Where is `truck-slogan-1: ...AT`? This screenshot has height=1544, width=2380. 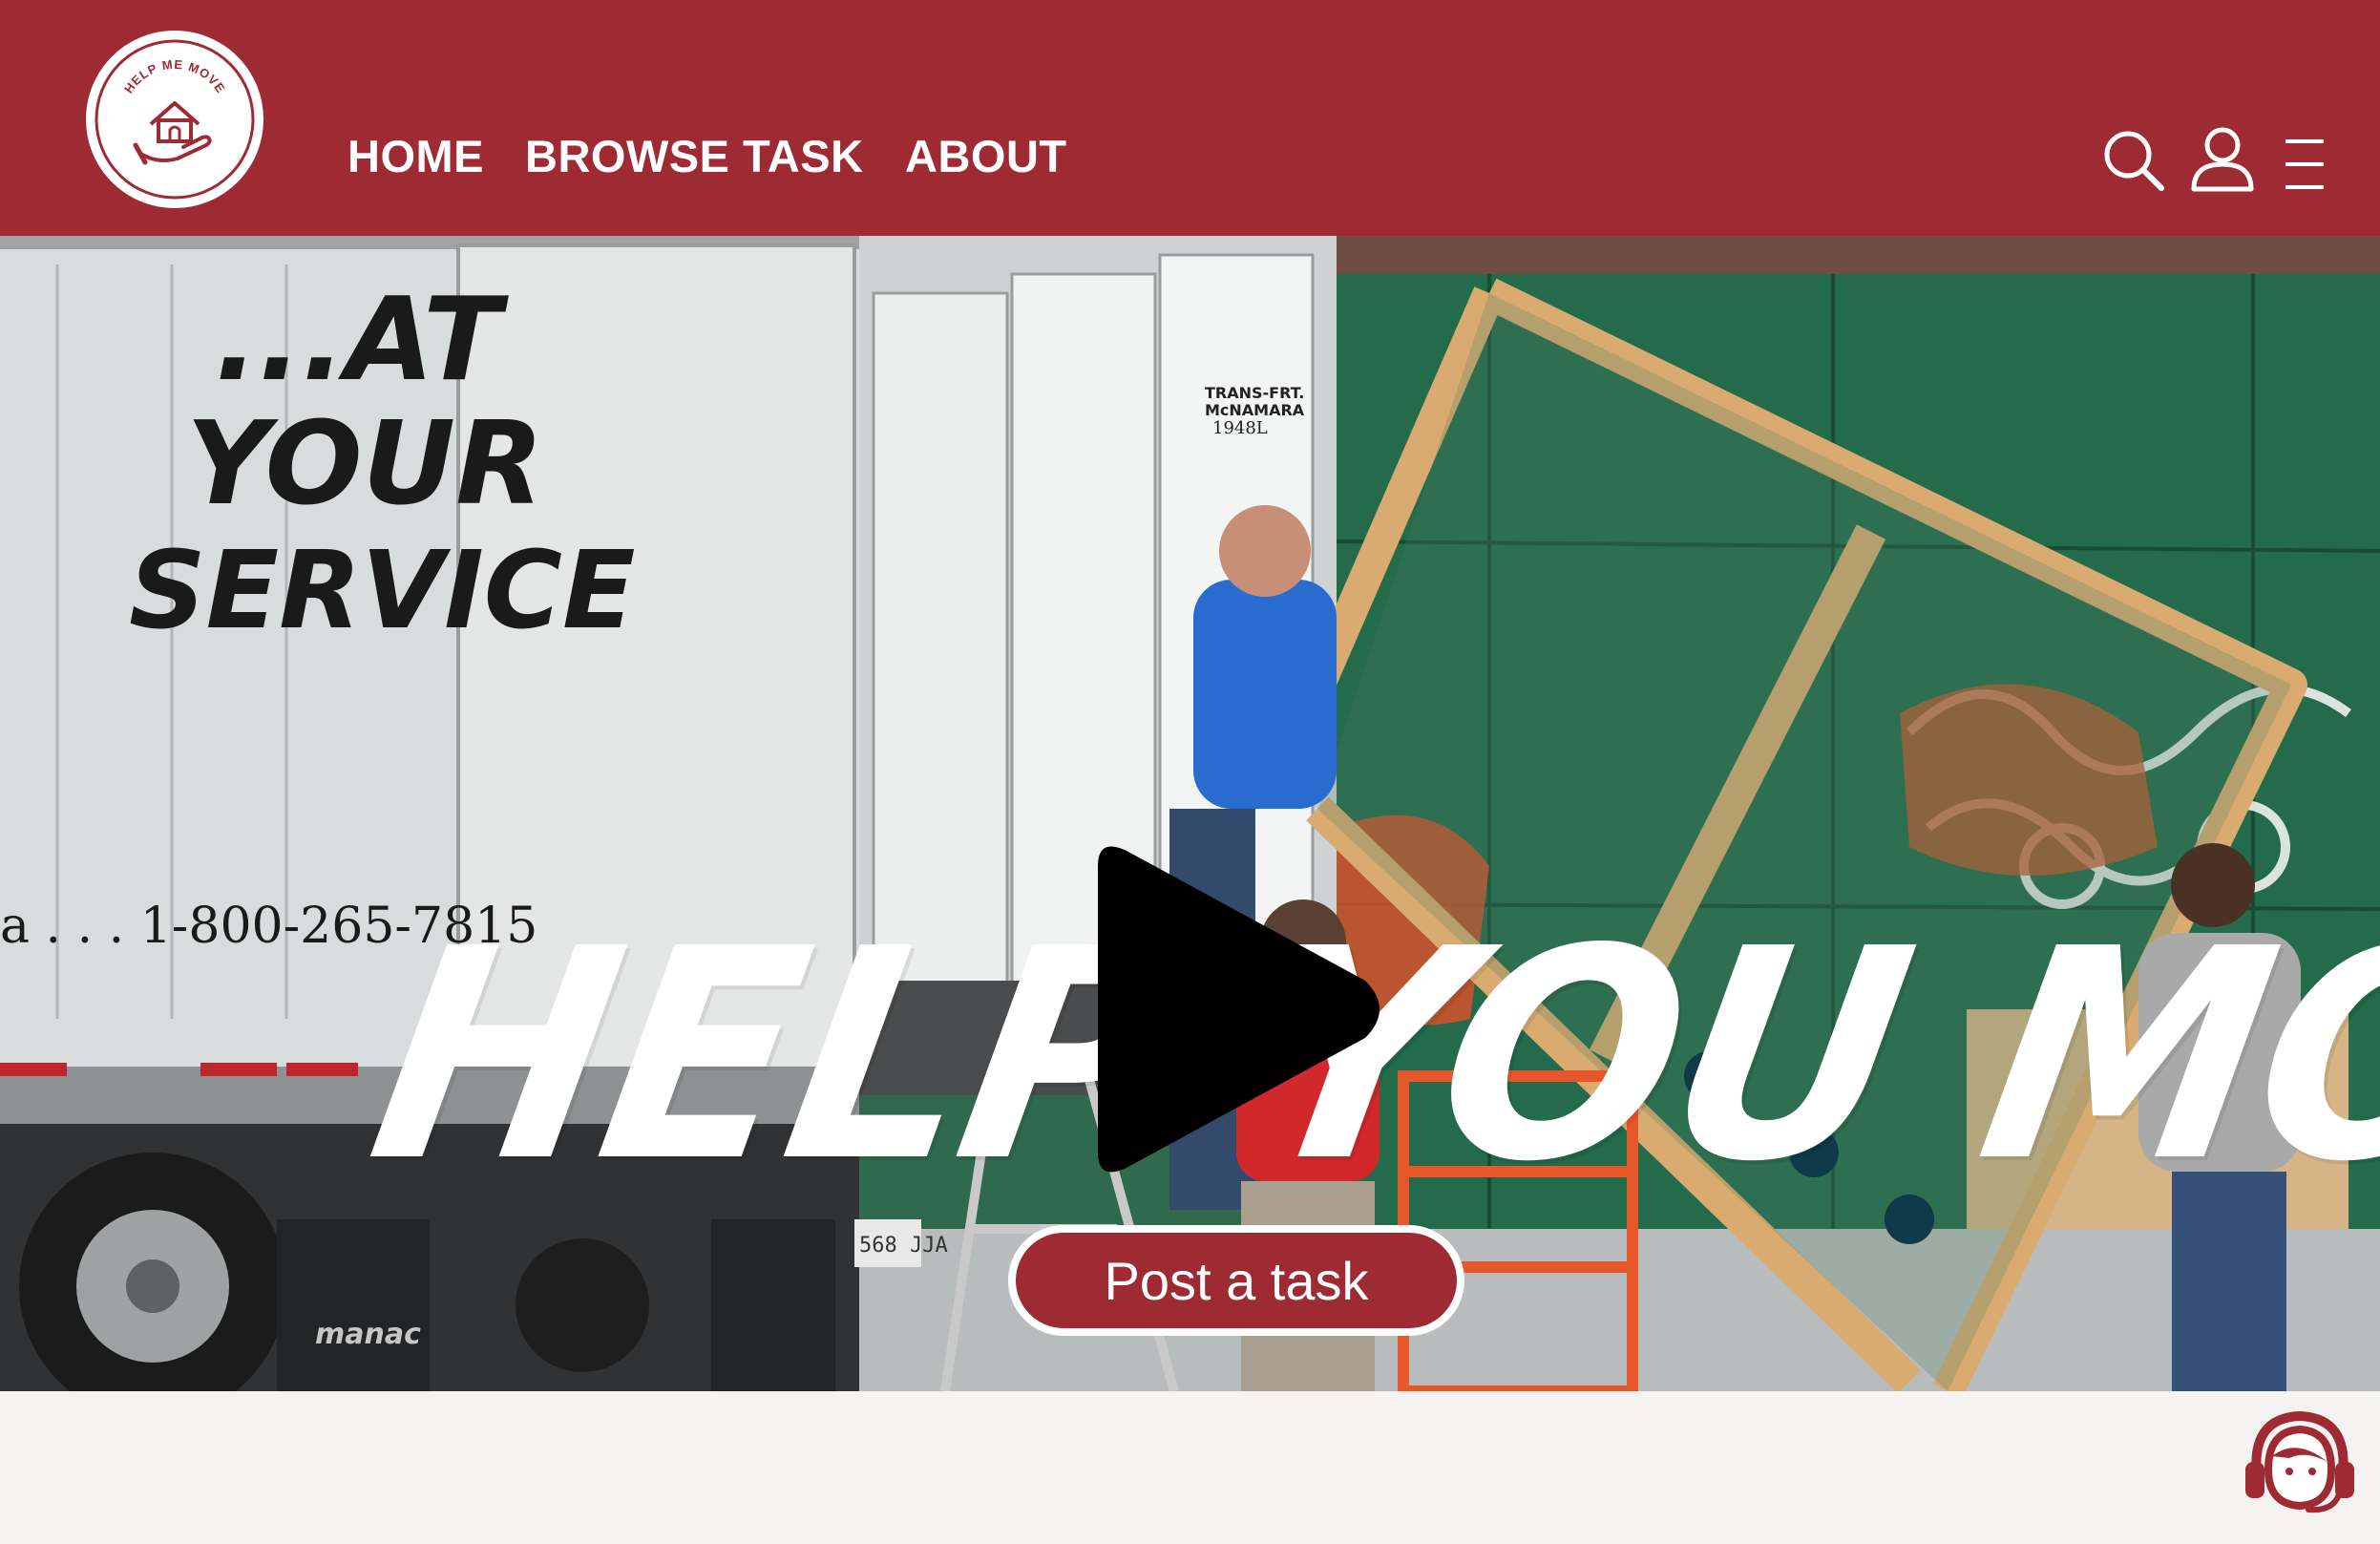 truck-slogan-1: ...AT is located at coordinates (362, 340).